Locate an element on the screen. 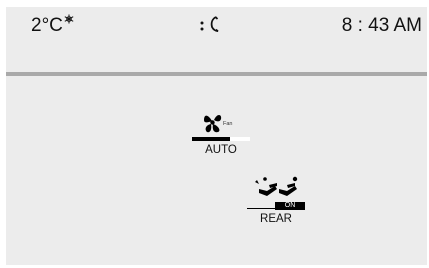 This screenshot has height=268, width=429. snowflake-icon is located at coordinates (69, 20).